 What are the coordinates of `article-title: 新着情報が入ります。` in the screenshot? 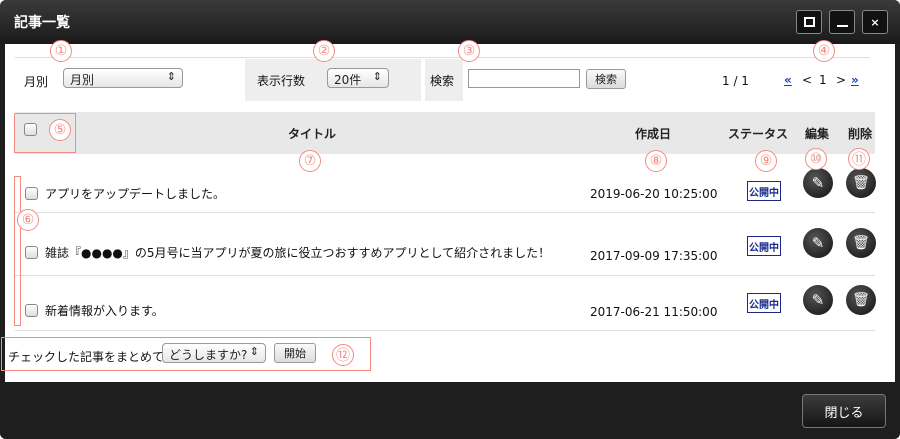 It's located at (104, 310).